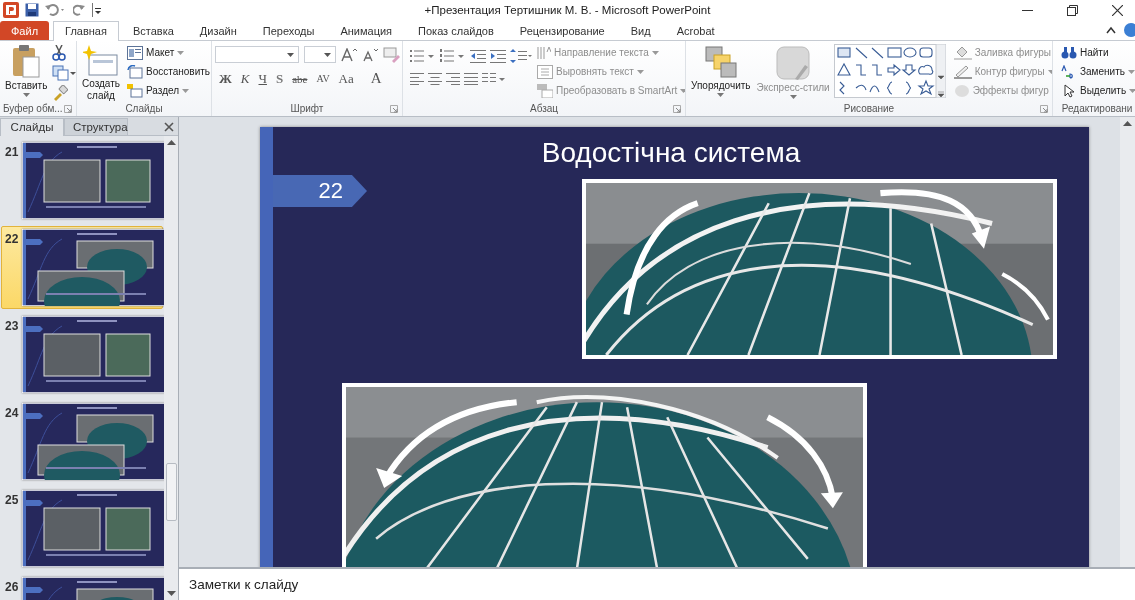 This screenshot has height=600, width=1135. I want to click on format-button: AV, so click(323, 78).